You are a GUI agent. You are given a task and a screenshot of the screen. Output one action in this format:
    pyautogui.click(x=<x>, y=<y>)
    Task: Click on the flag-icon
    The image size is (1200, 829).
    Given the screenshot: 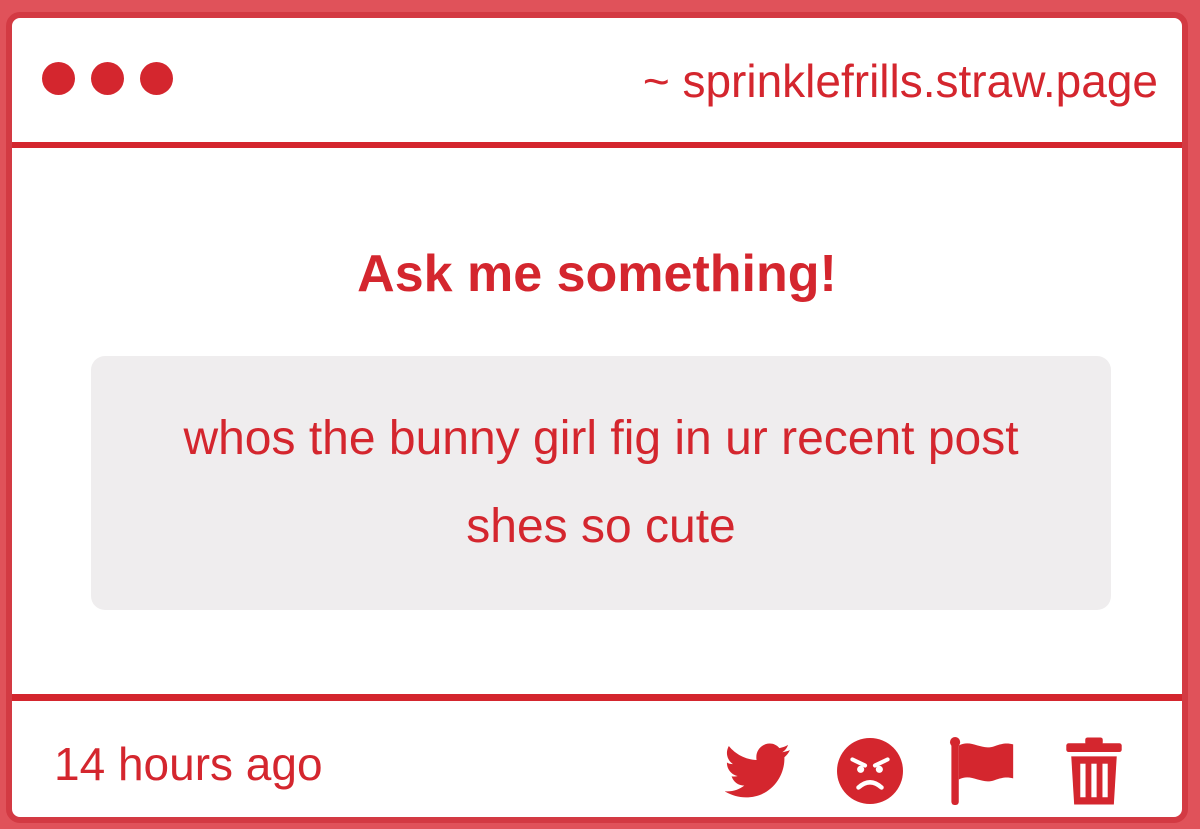 What is the action you would take?
    pyautogui.click(x=981, y=771)
    